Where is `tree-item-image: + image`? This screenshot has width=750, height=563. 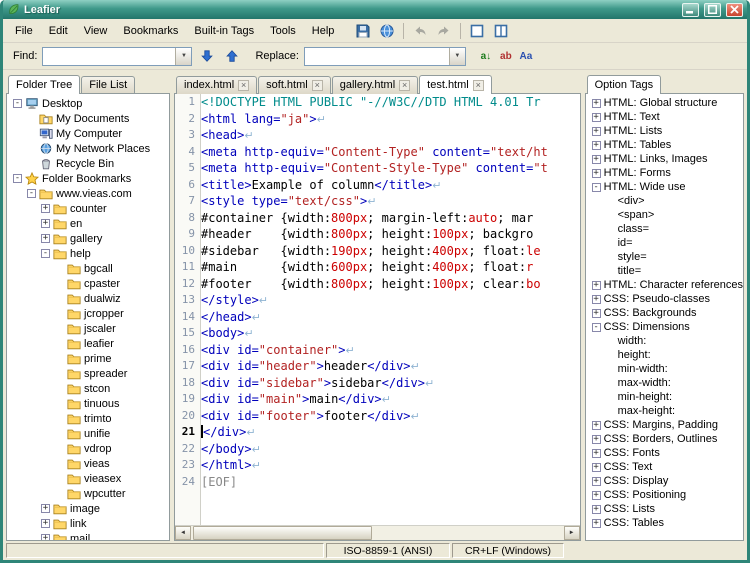
tree-item-image: + image is located at coordinates (88, 508).